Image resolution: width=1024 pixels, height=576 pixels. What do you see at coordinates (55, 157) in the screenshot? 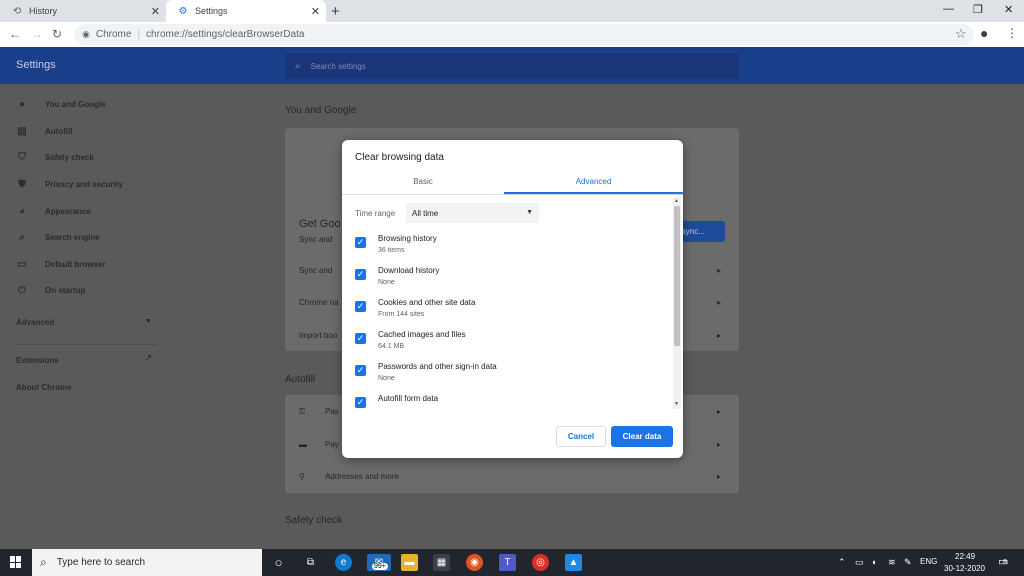
I see `sidebar-item-safety-check: ⛉ Safety check` at bounding box center [55, 157].